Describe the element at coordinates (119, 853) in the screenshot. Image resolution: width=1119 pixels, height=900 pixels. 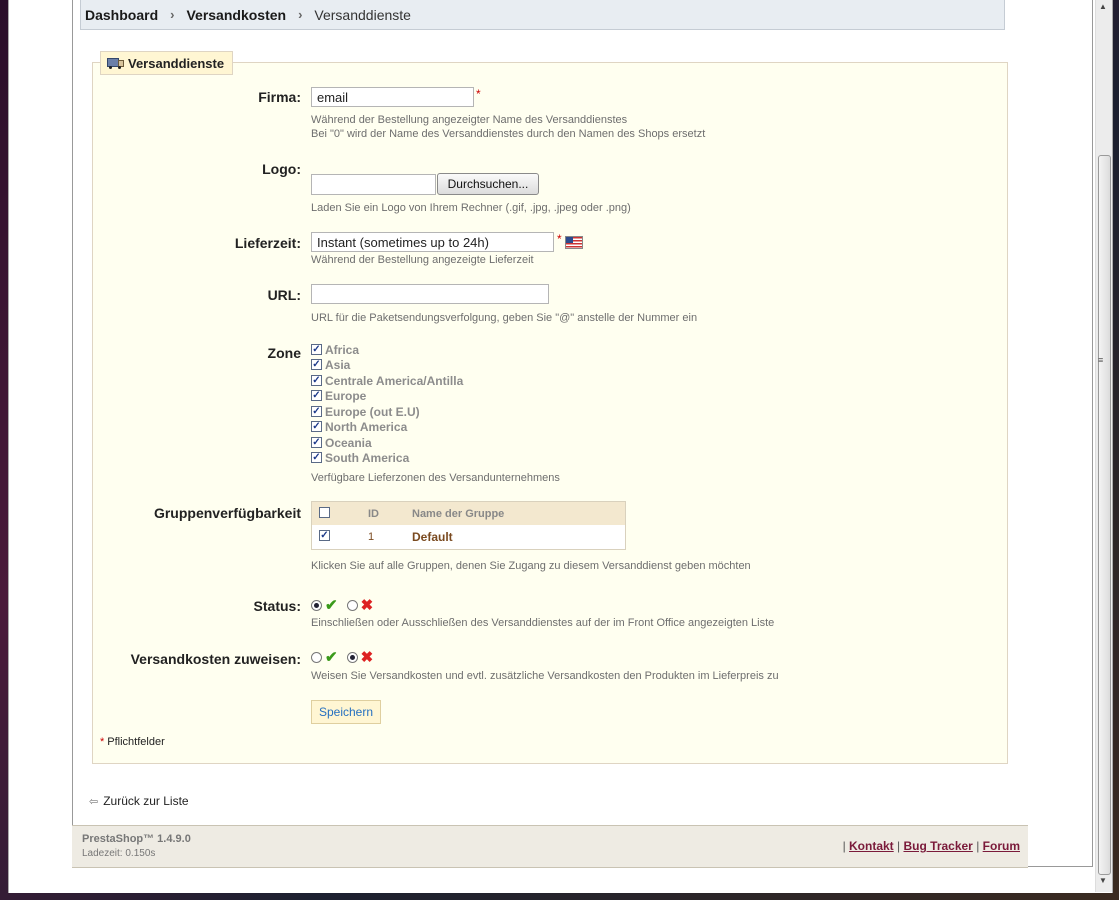
I see `footer-load-time: Ladezeit: 0.150s` at that location.